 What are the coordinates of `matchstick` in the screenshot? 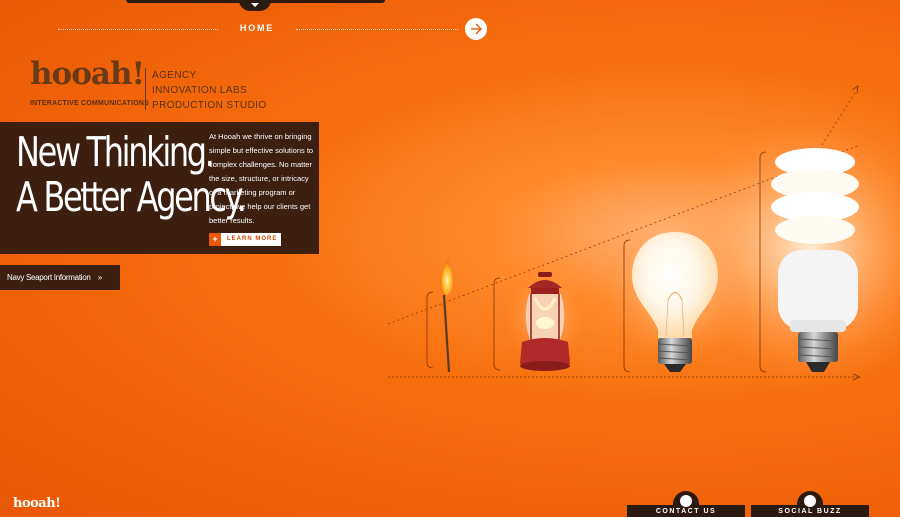 It's located at (446, 333).